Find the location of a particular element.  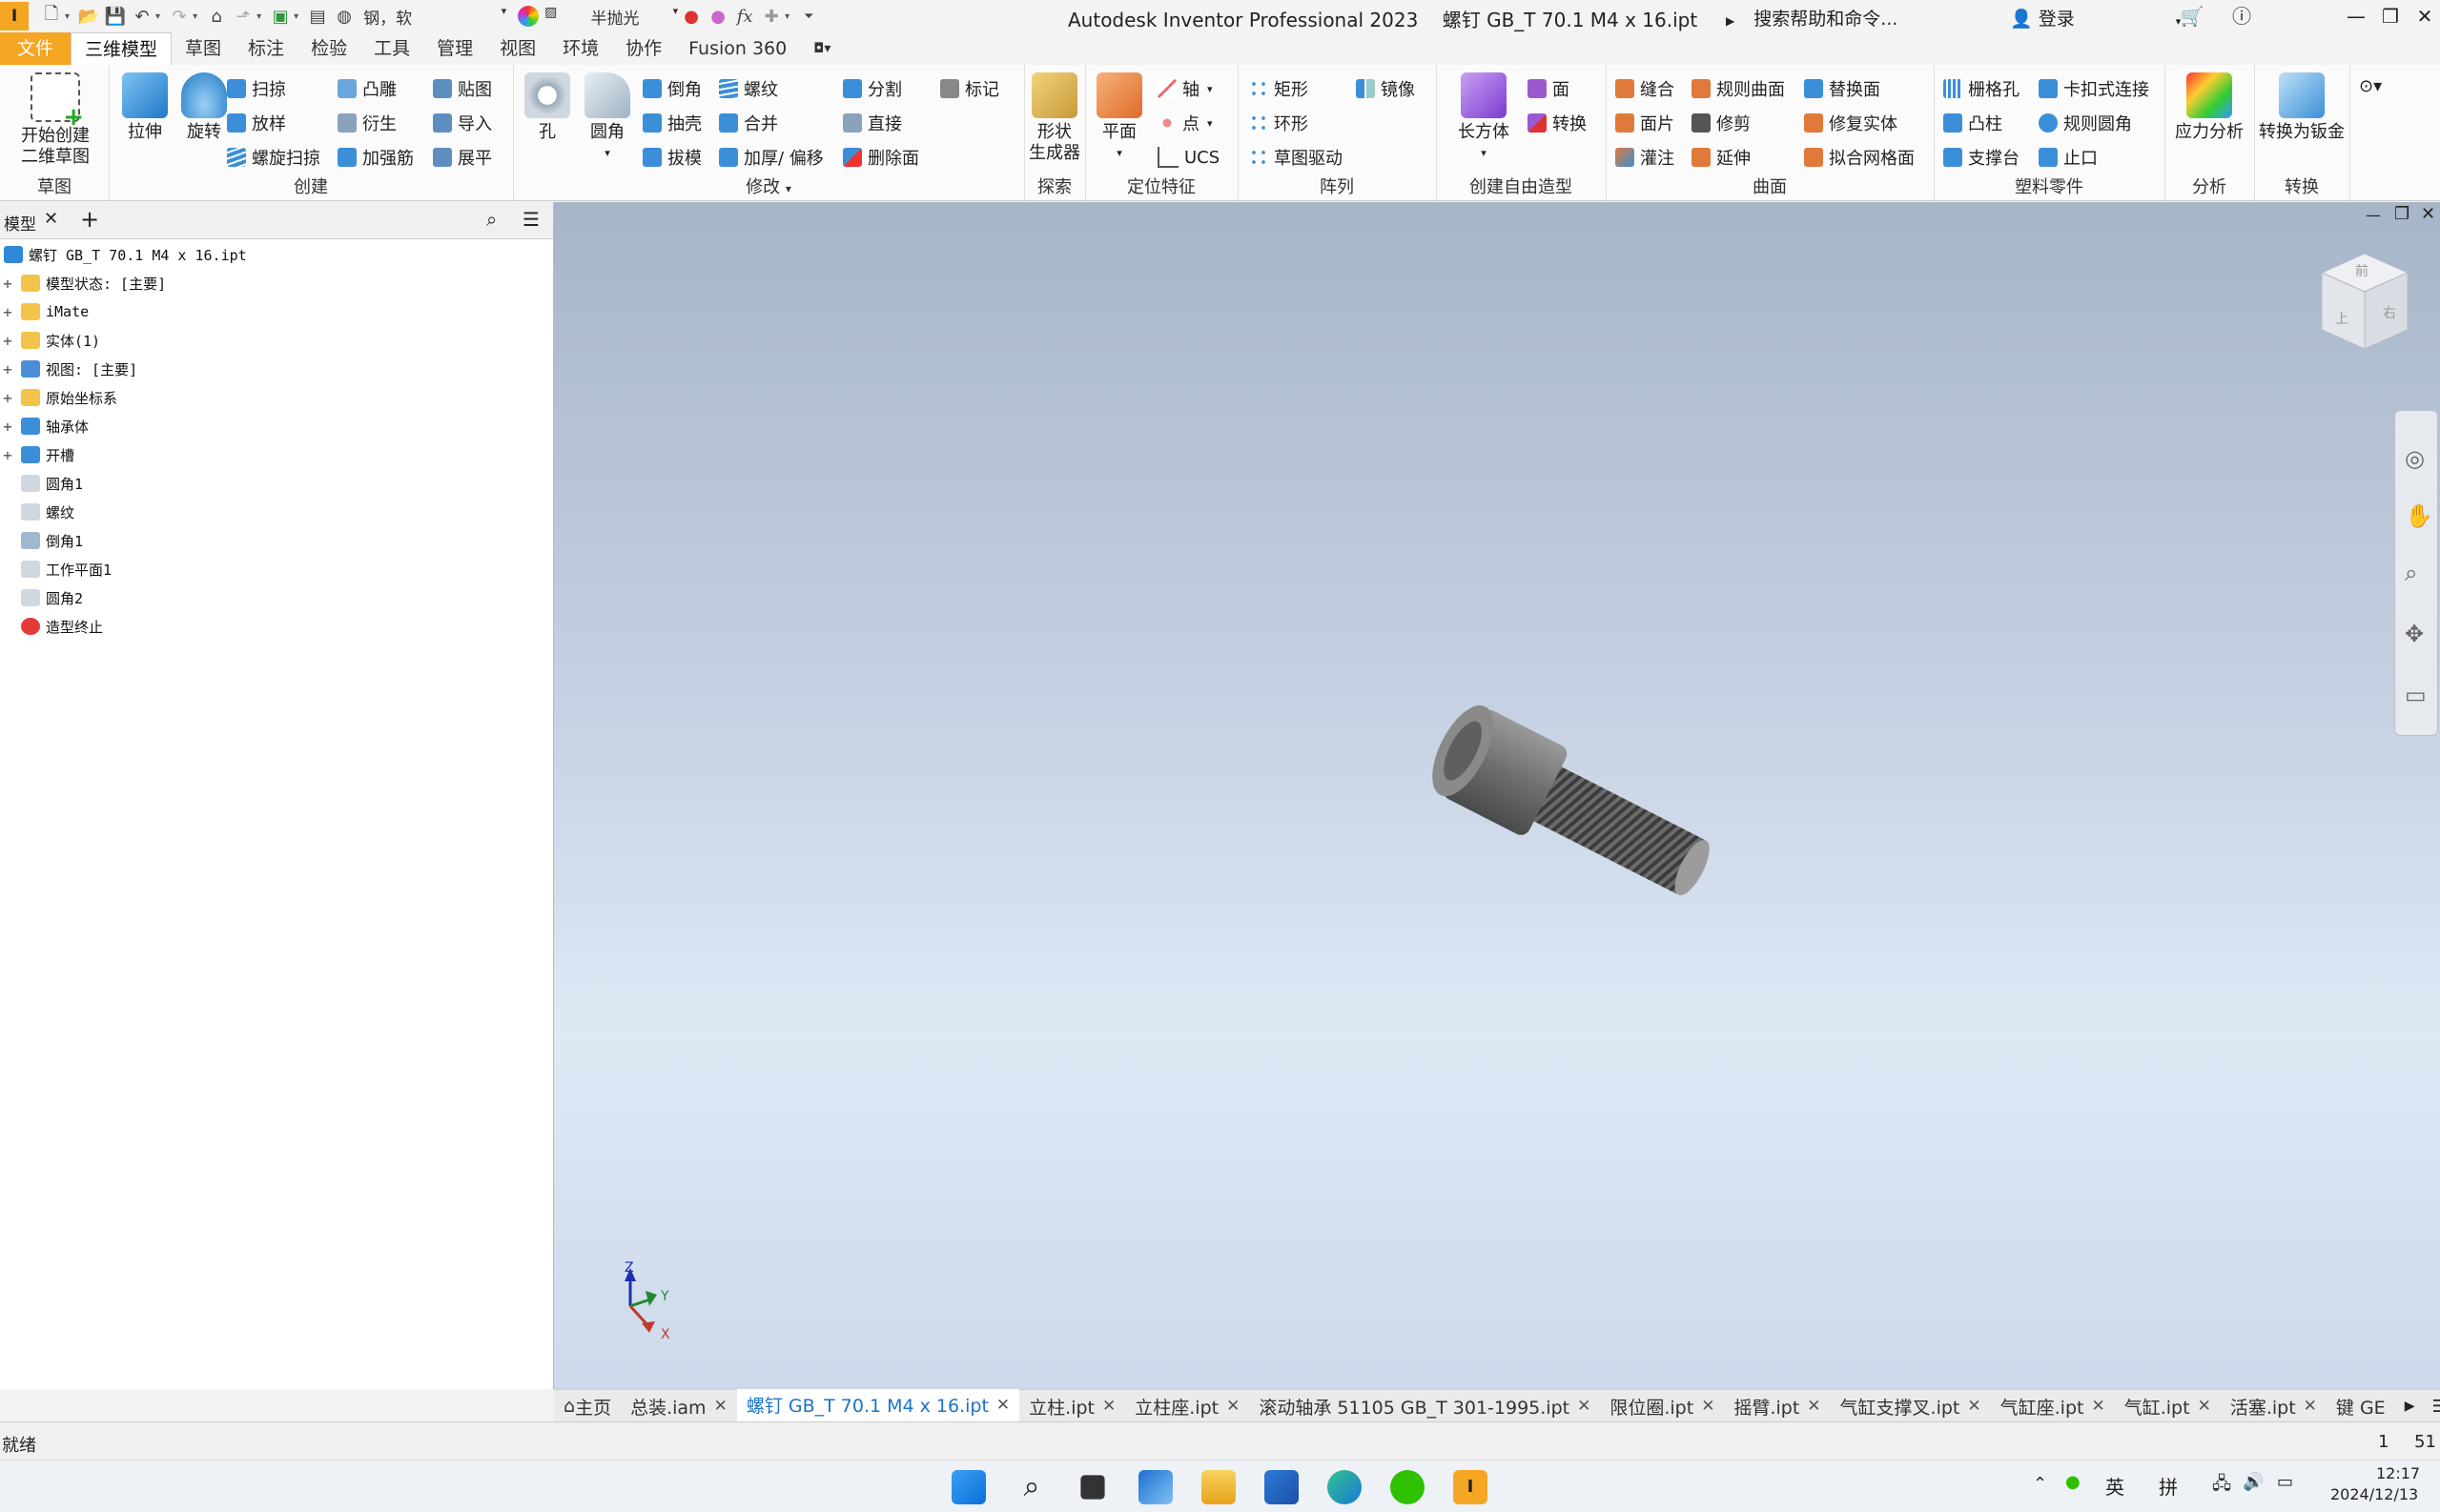

inventor-logo: I is located at coordinates (15, 16).